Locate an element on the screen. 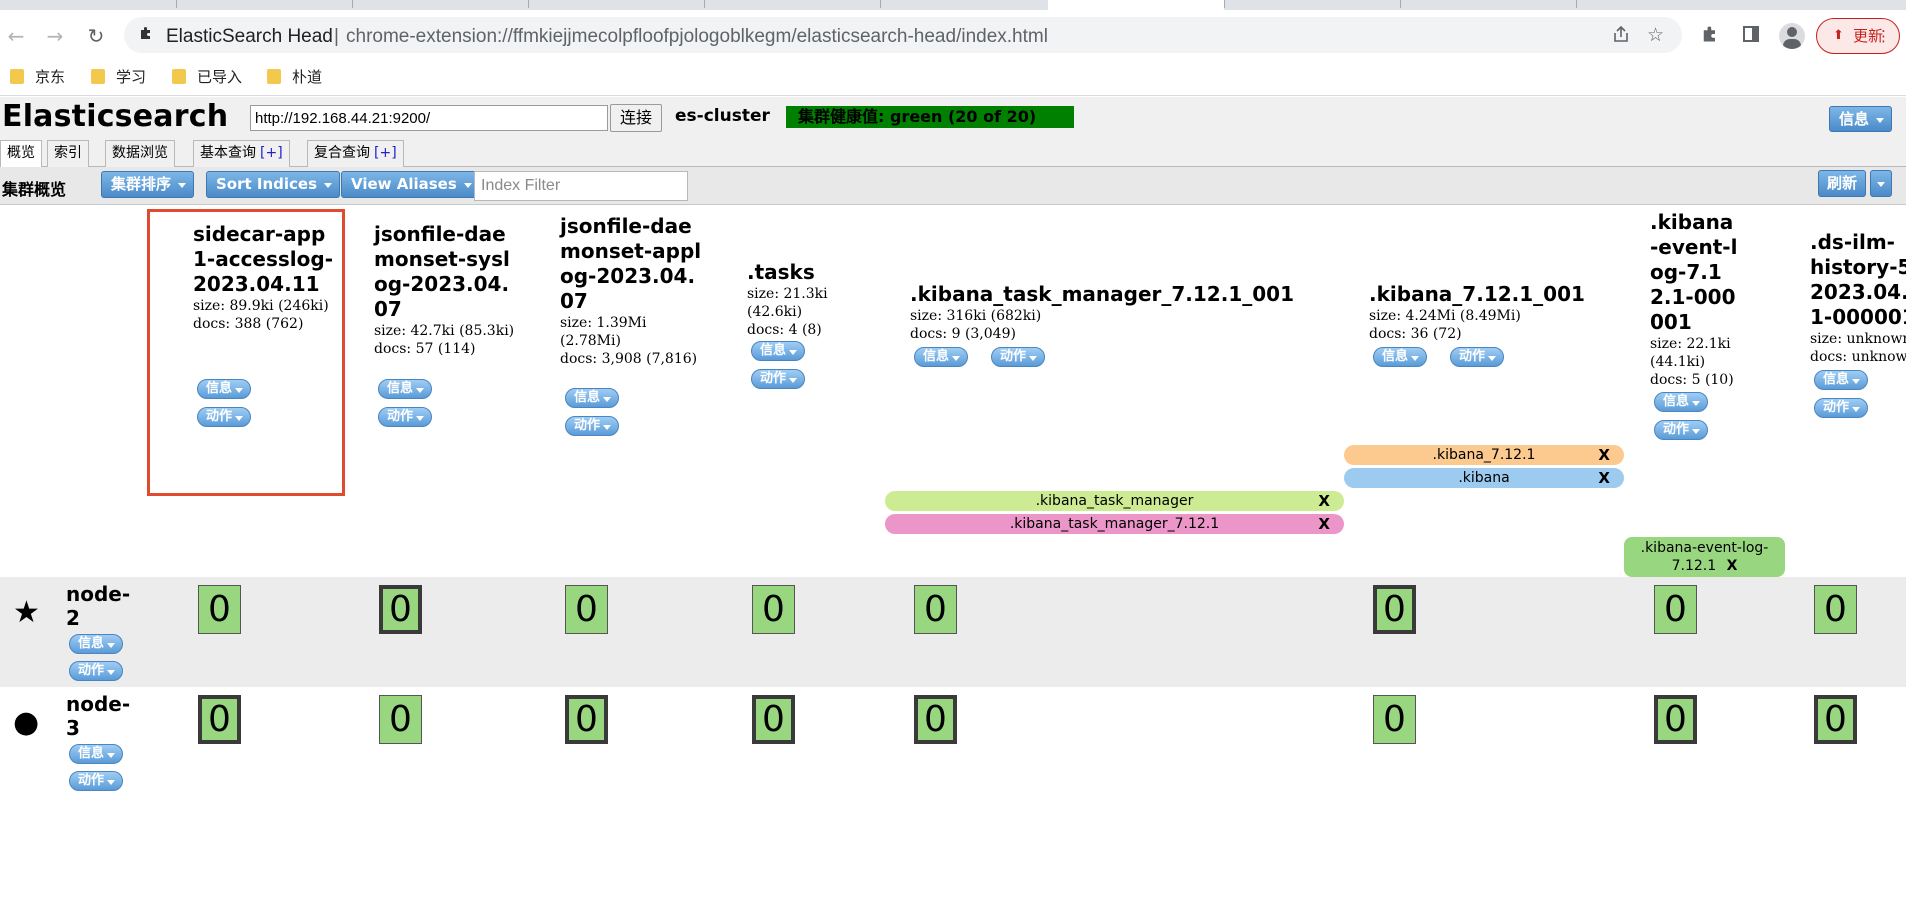 The width and height of the screenshot is (1906, 901). tab-label: 复合查询 is located at coordinates (342, 153).